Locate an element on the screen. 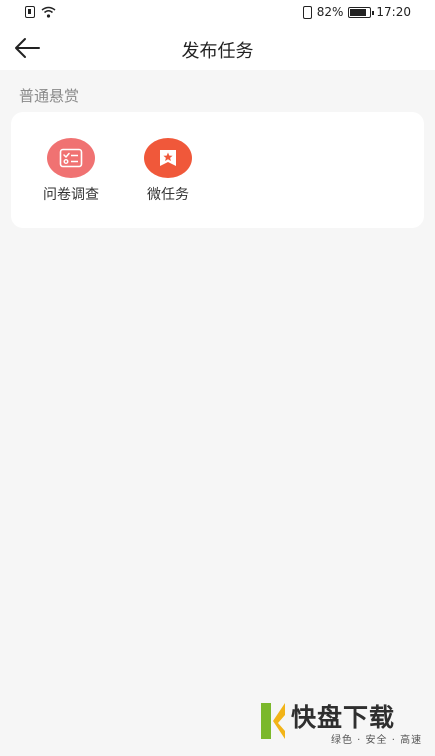 The image size is (435, 756). survey-icon-circle is located at coordinates (71, 158).